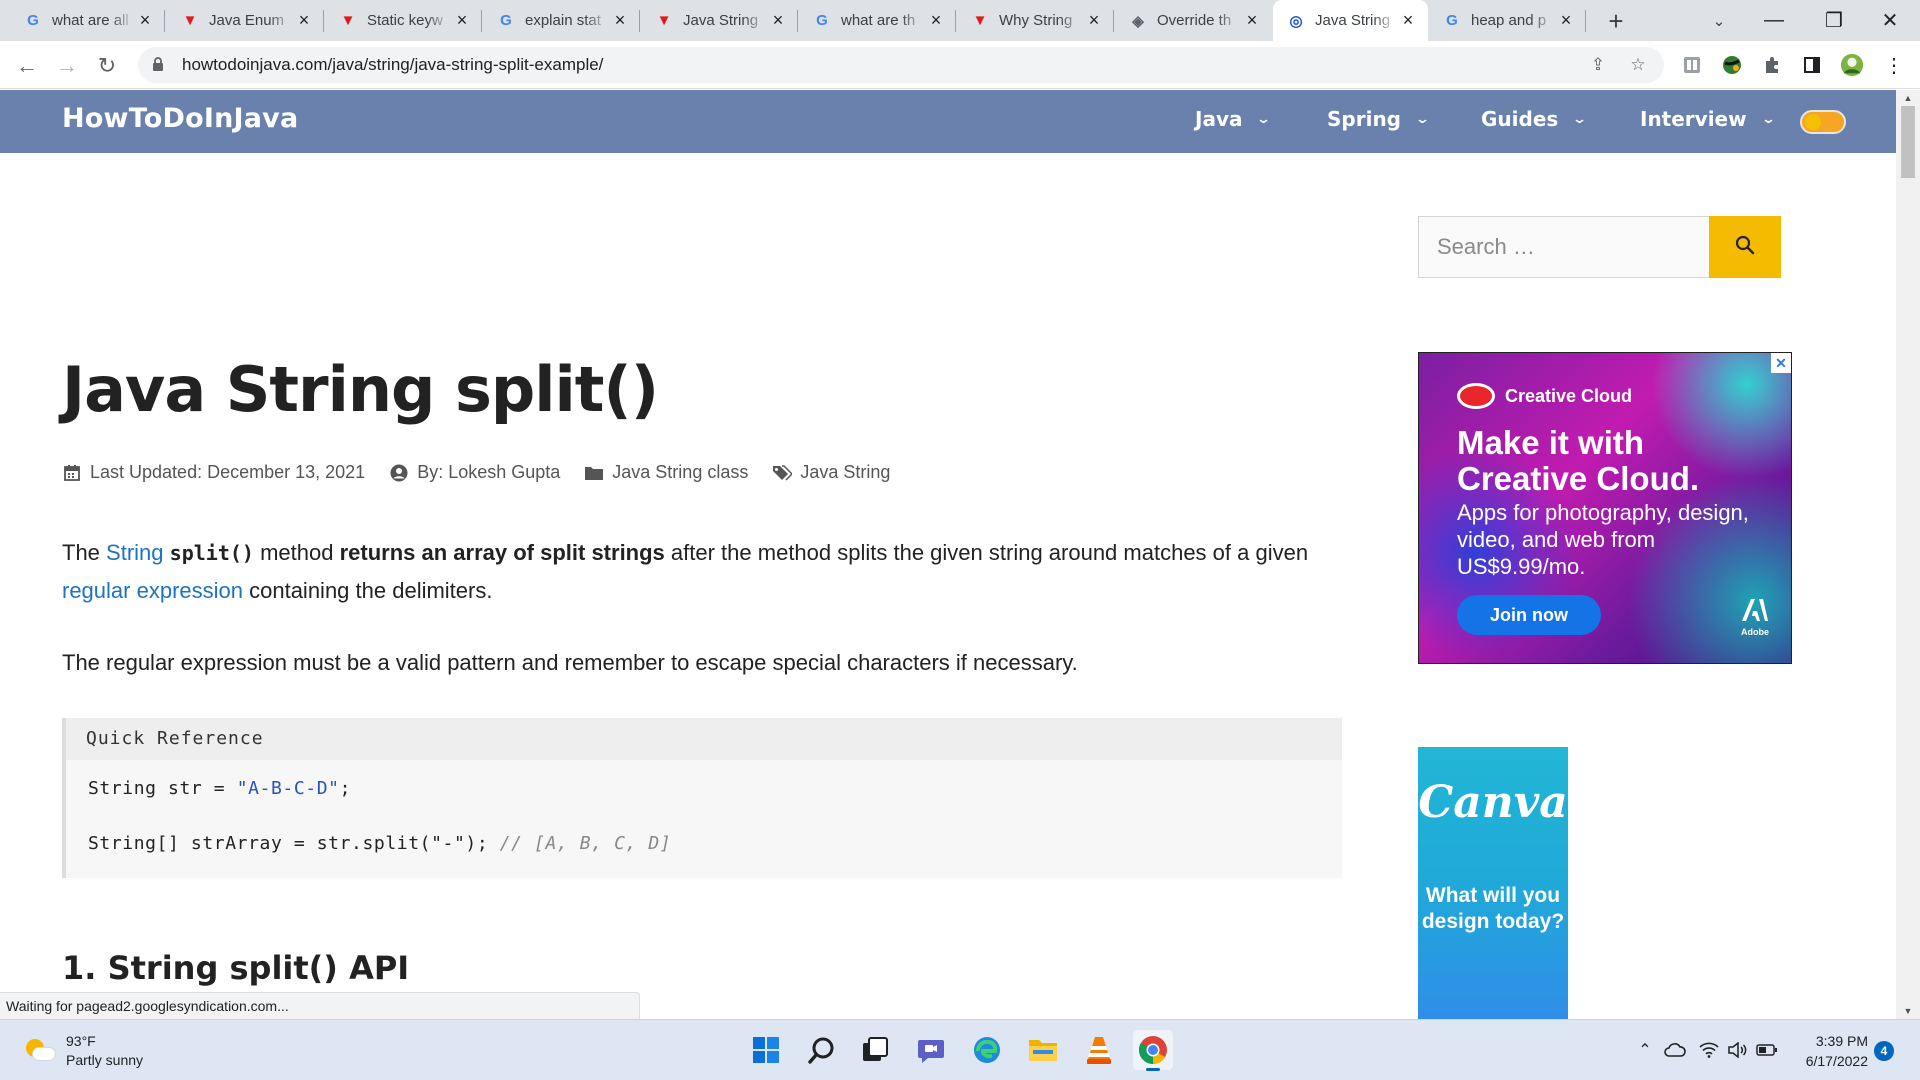 The height and width of the screenshot is (1080, 1920). What do you see at coordinates (1035, 20) in the screenshot?
I see `tab-why-string: ▼ Why String ×` at bounding box center [1035, 20].